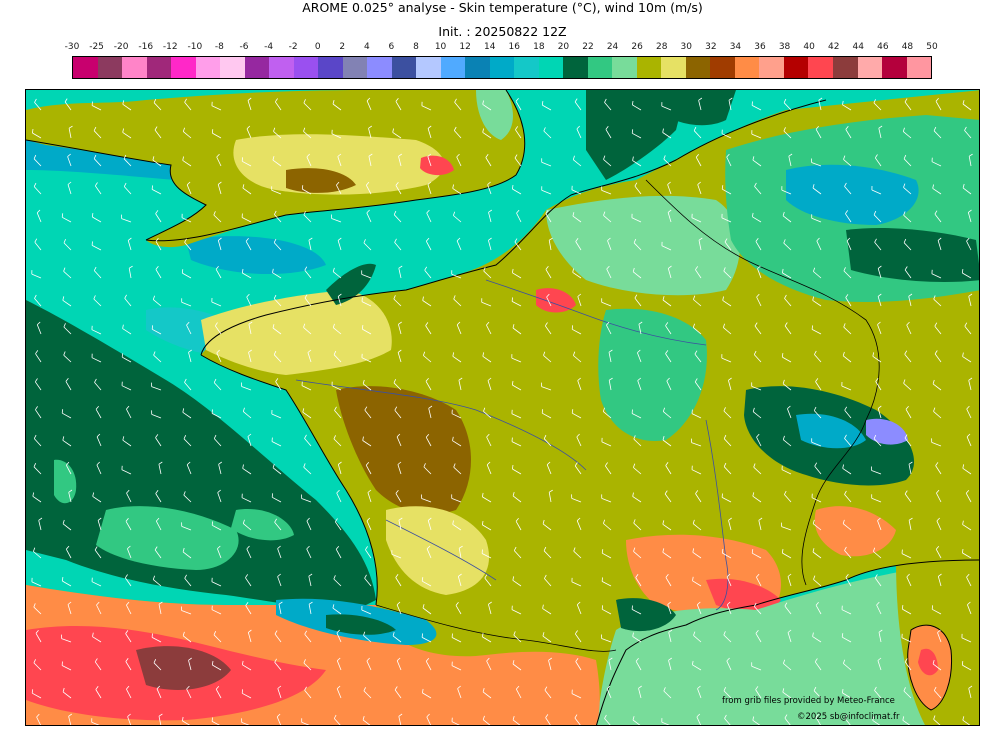  Describe the element at coordinates (686, 47) in the screenshot. I see `colorbar-tick-label: 30` at that location.